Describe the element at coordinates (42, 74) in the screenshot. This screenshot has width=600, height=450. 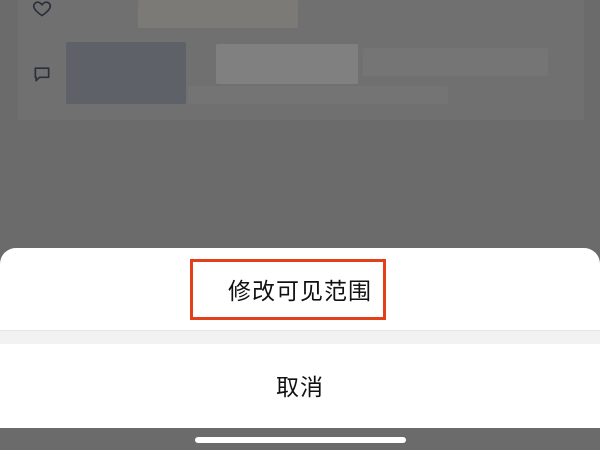
I see `comment-icon` at that location.